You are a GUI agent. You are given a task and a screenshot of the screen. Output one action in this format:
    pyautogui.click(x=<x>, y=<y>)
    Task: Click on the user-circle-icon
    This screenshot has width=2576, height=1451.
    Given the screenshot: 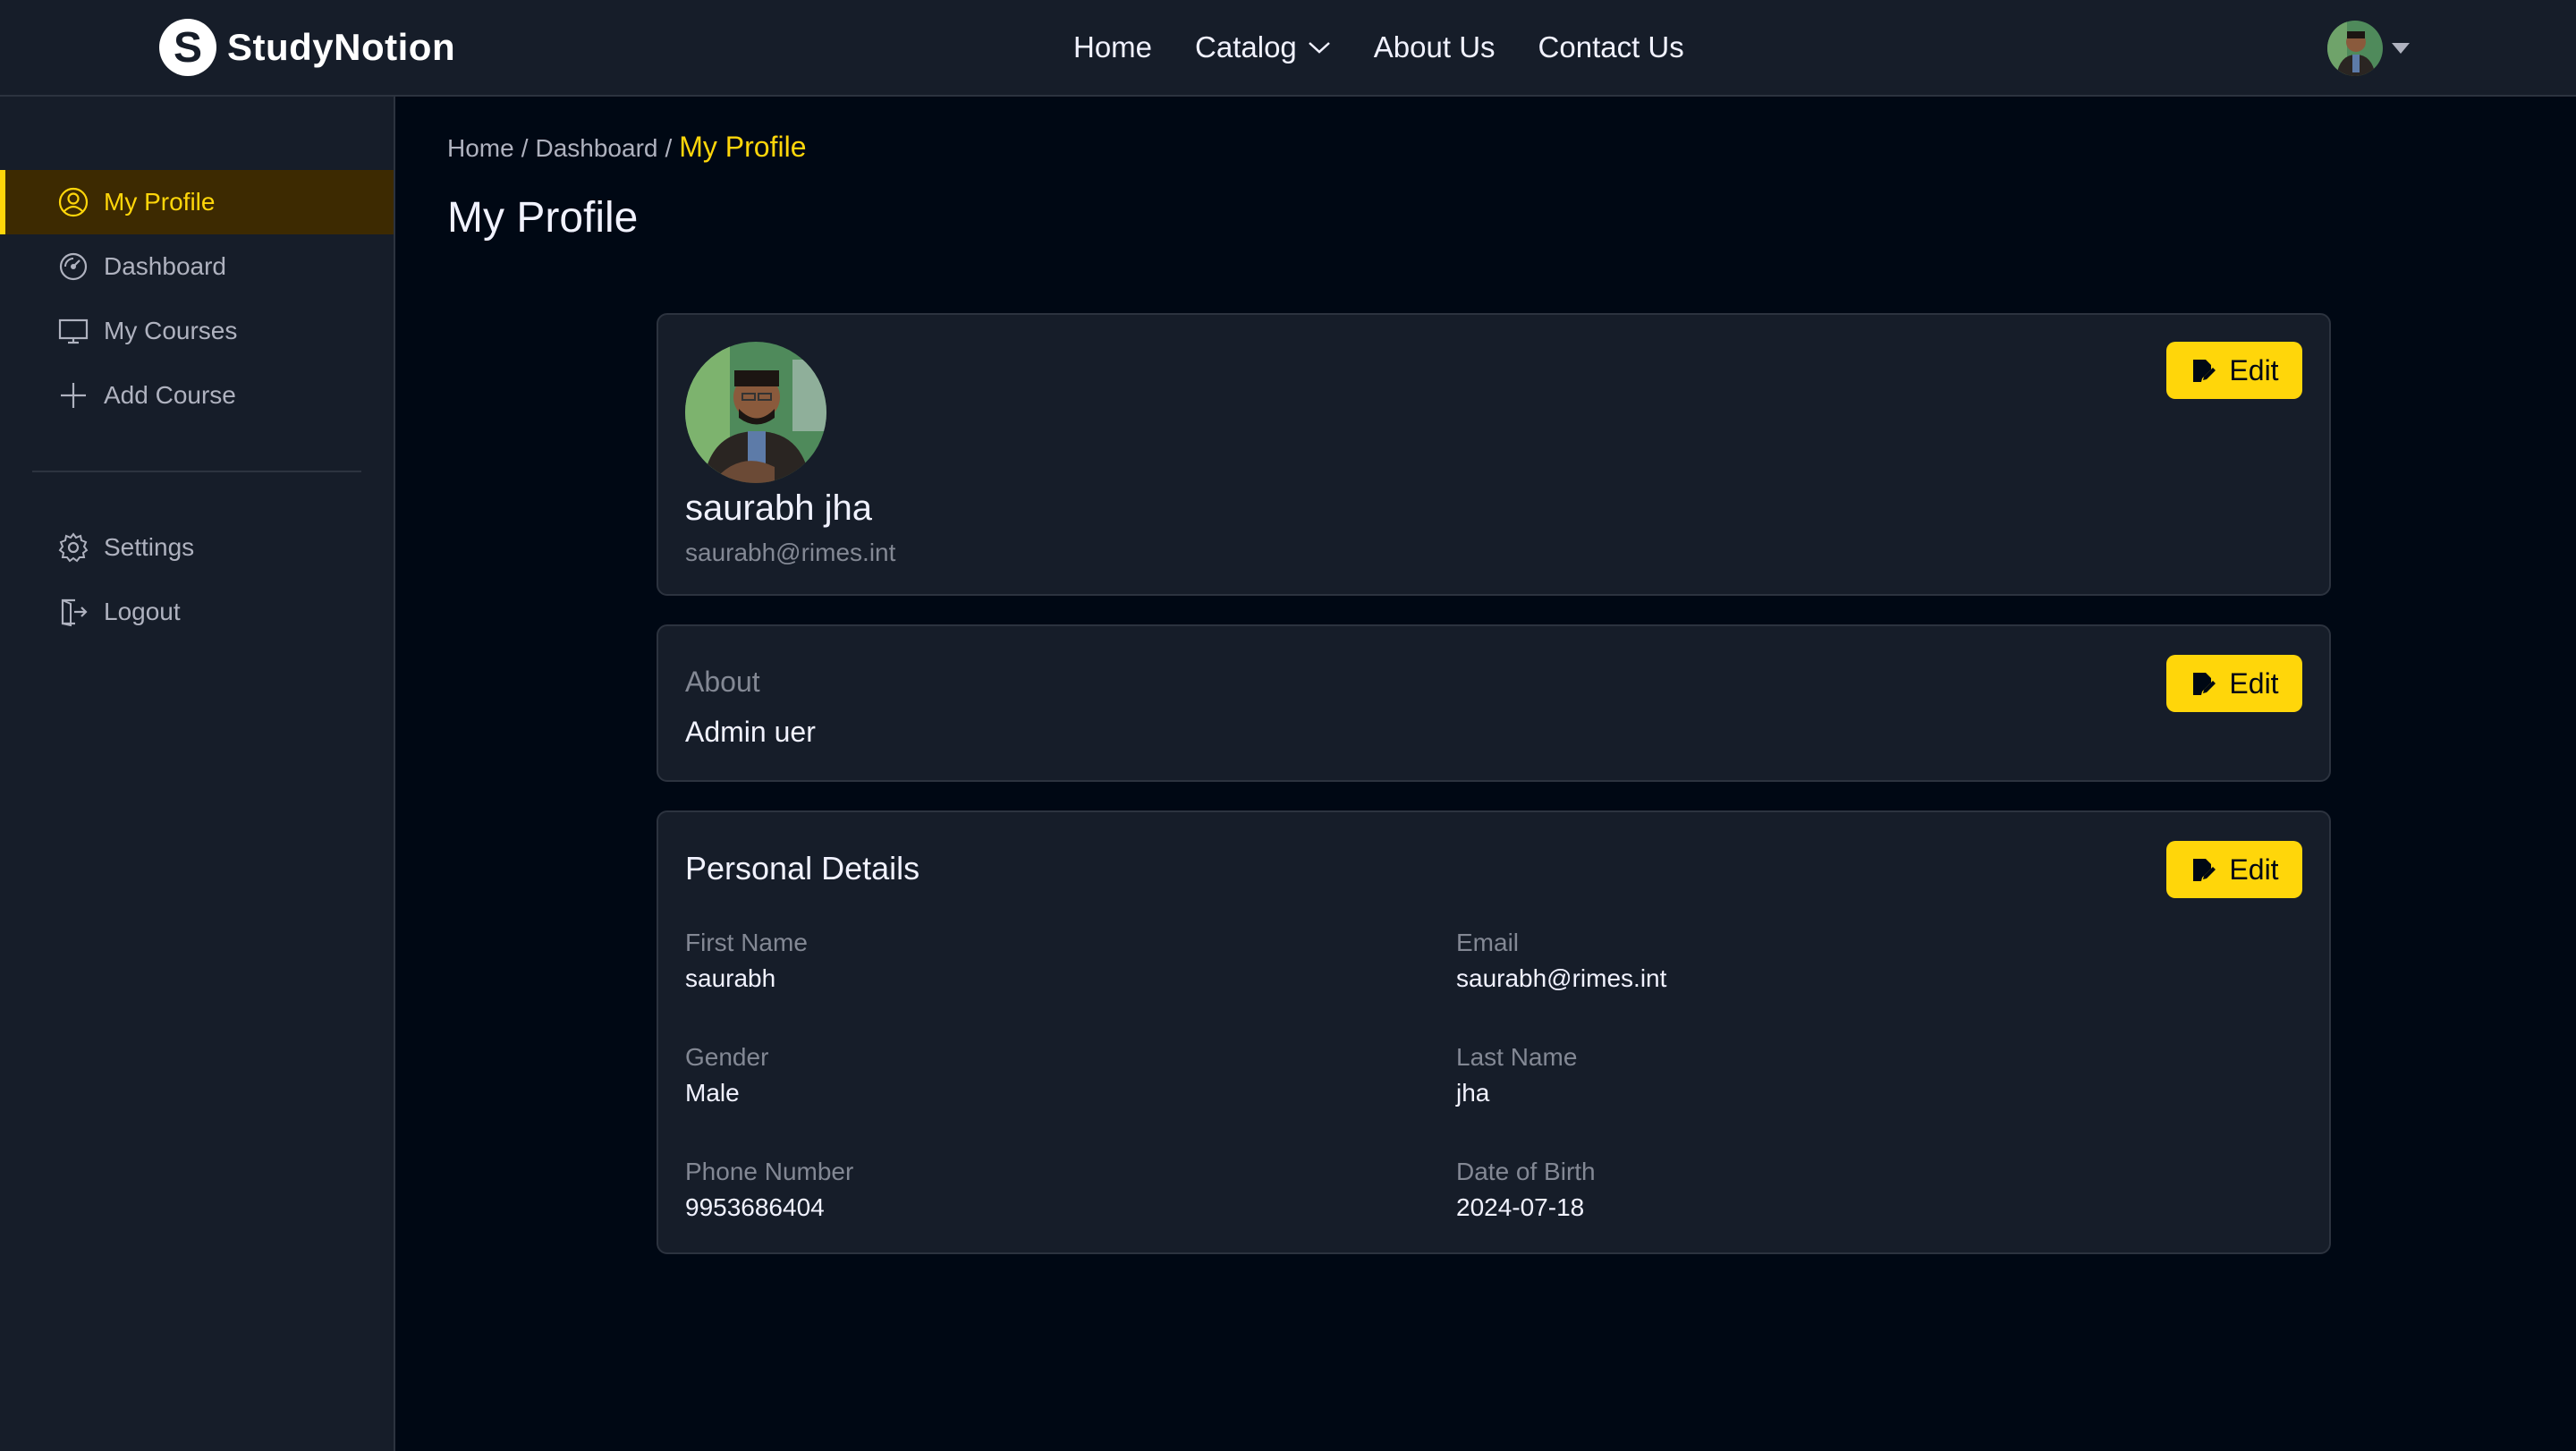 What is the action you would take?
    pyautogui.click(x=73, y=202)
    